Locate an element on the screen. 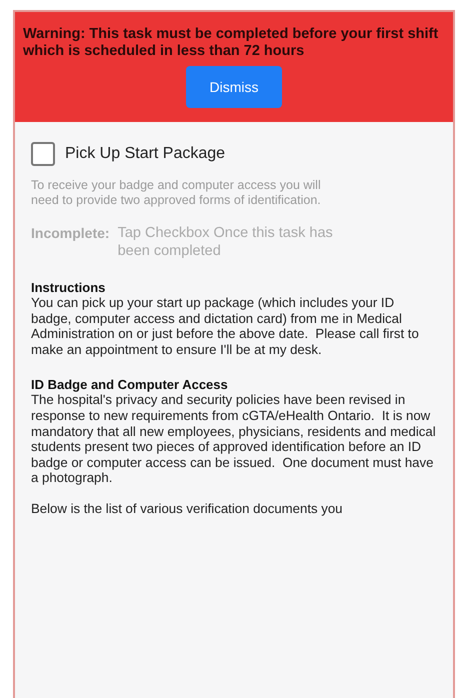 This screenshot has height=698, width=459. section-paragraph: The hospital's privacy and security policies have been revised in response to new requirements from cGTA/eHealth Ontario. It is now mandatory that all new employees, physicians, residents and medical students present two pieces of approved identification before an ID badge or computer access can be issued. One document must have a photograph. is located at coordinates (234, 439).